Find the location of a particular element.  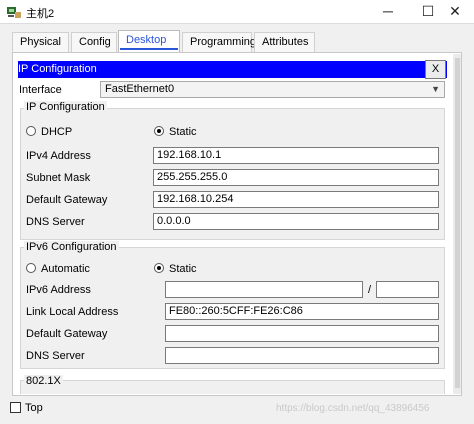

tab-programming: Programming is located at coordinates (219, 42).